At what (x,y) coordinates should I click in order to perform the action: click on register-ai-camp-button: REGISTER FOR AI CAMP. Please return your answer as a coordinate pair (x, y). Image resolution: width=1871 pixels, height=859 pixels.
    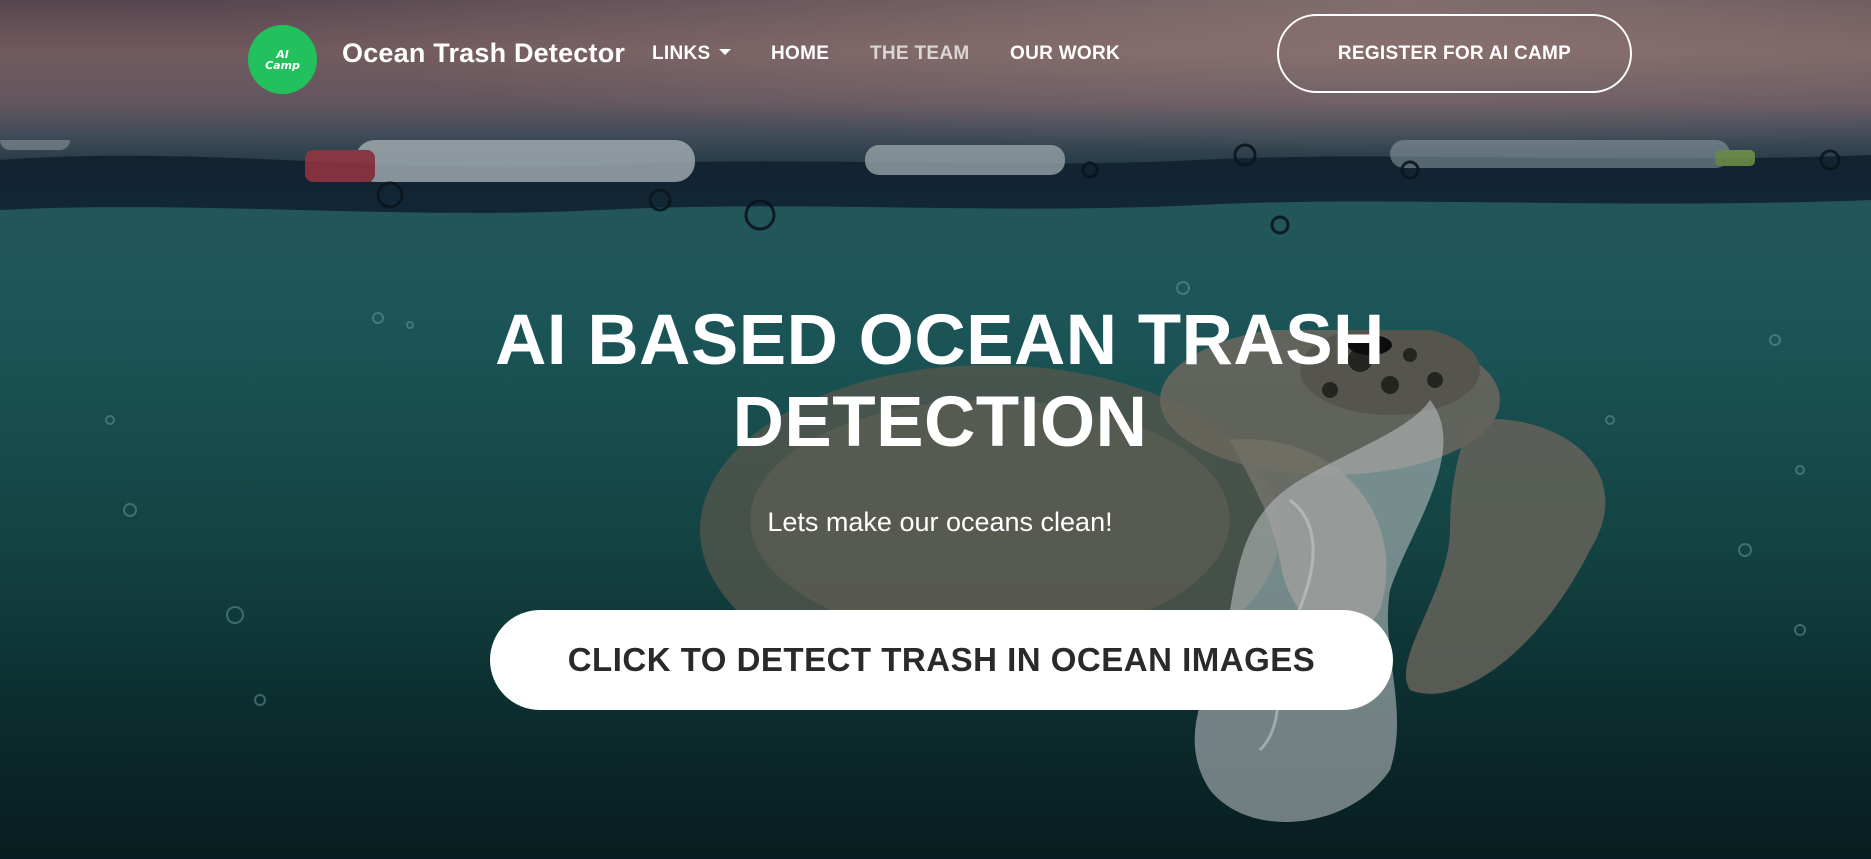
    Looking at the image, I should click on (1454, 53).